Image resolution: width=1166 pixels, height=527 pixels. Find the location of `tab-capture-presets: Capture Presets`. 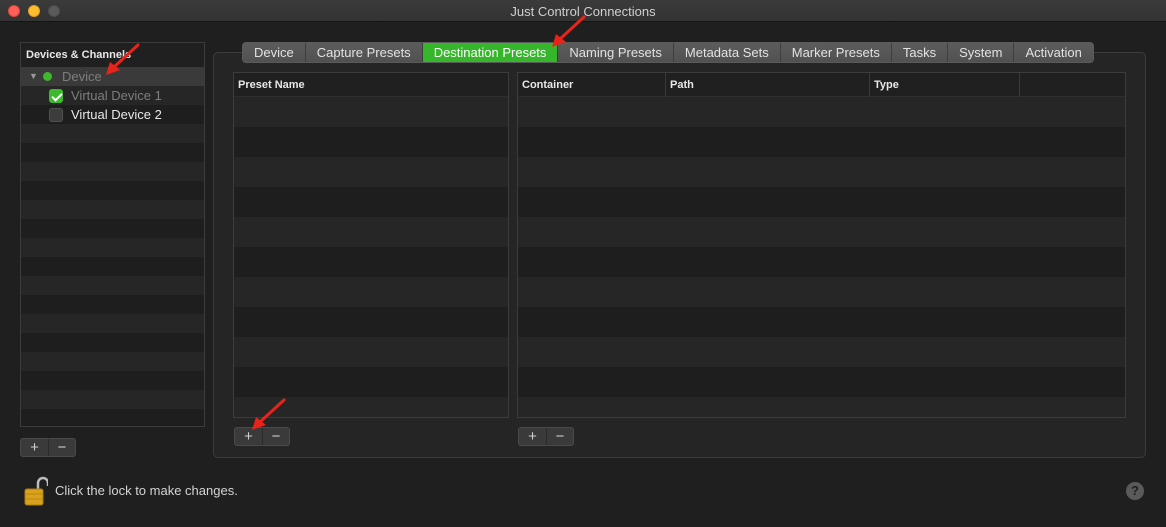

tab-capture-presets: Capture Presets is located at coordinates (363, 52).